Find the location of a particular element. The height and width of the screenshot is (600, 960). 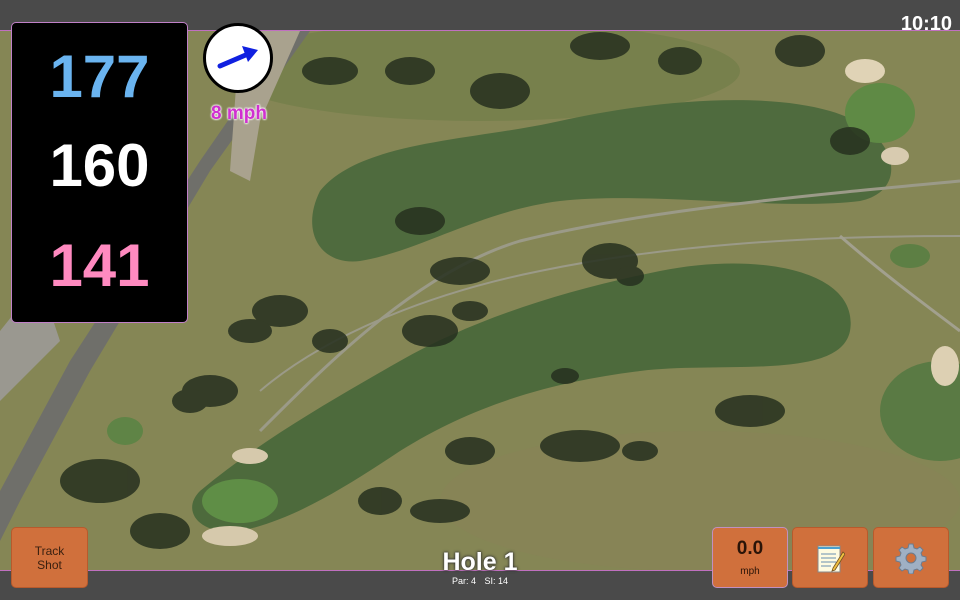

hole-meta: Par: 4 SI: 14 is located at coordinates (480, 581).